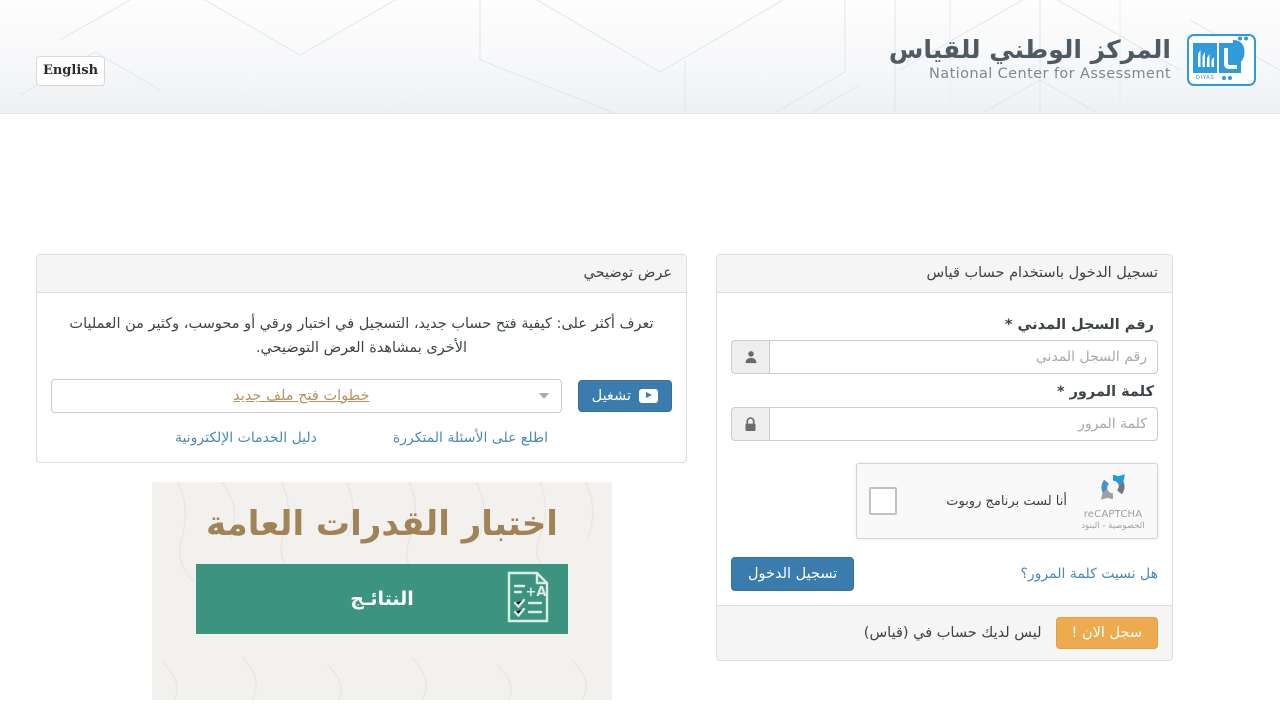 The width and height of the screenshot is (1280, 720). I want to click on password-field-group, so click(944, 424).